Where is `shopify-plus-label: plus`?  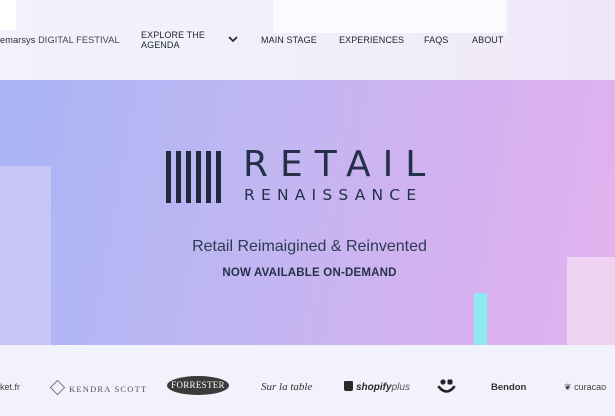
shopify-plus-label: plus is located at coordinates (400, 387).